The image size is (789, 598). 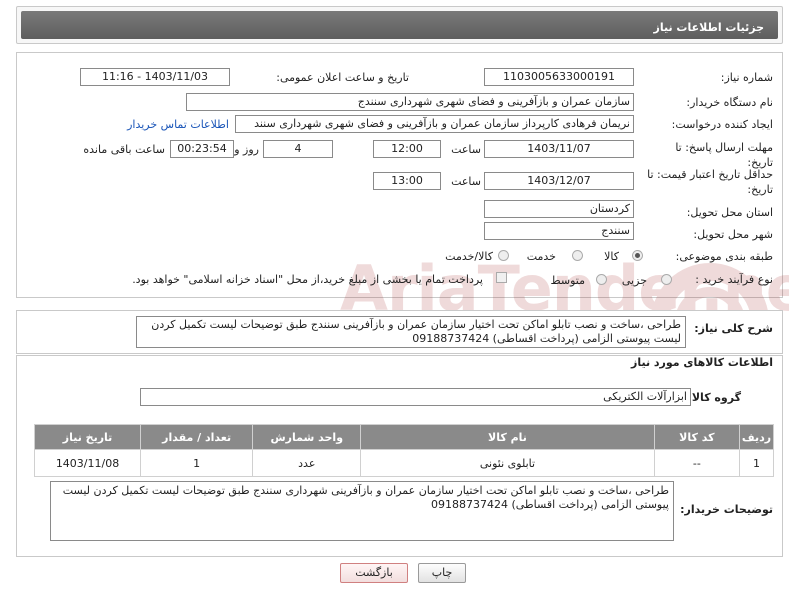 I want to click on cell-date: 1403/11/08, so click(x=87, y=463).